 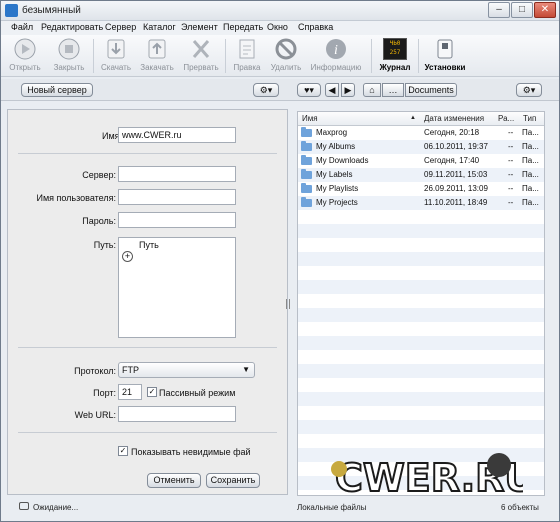 What do you see at coordinates (22, 27) in the screenshot?
I see `menu-file: Файл` at bounding box center [22, 27].